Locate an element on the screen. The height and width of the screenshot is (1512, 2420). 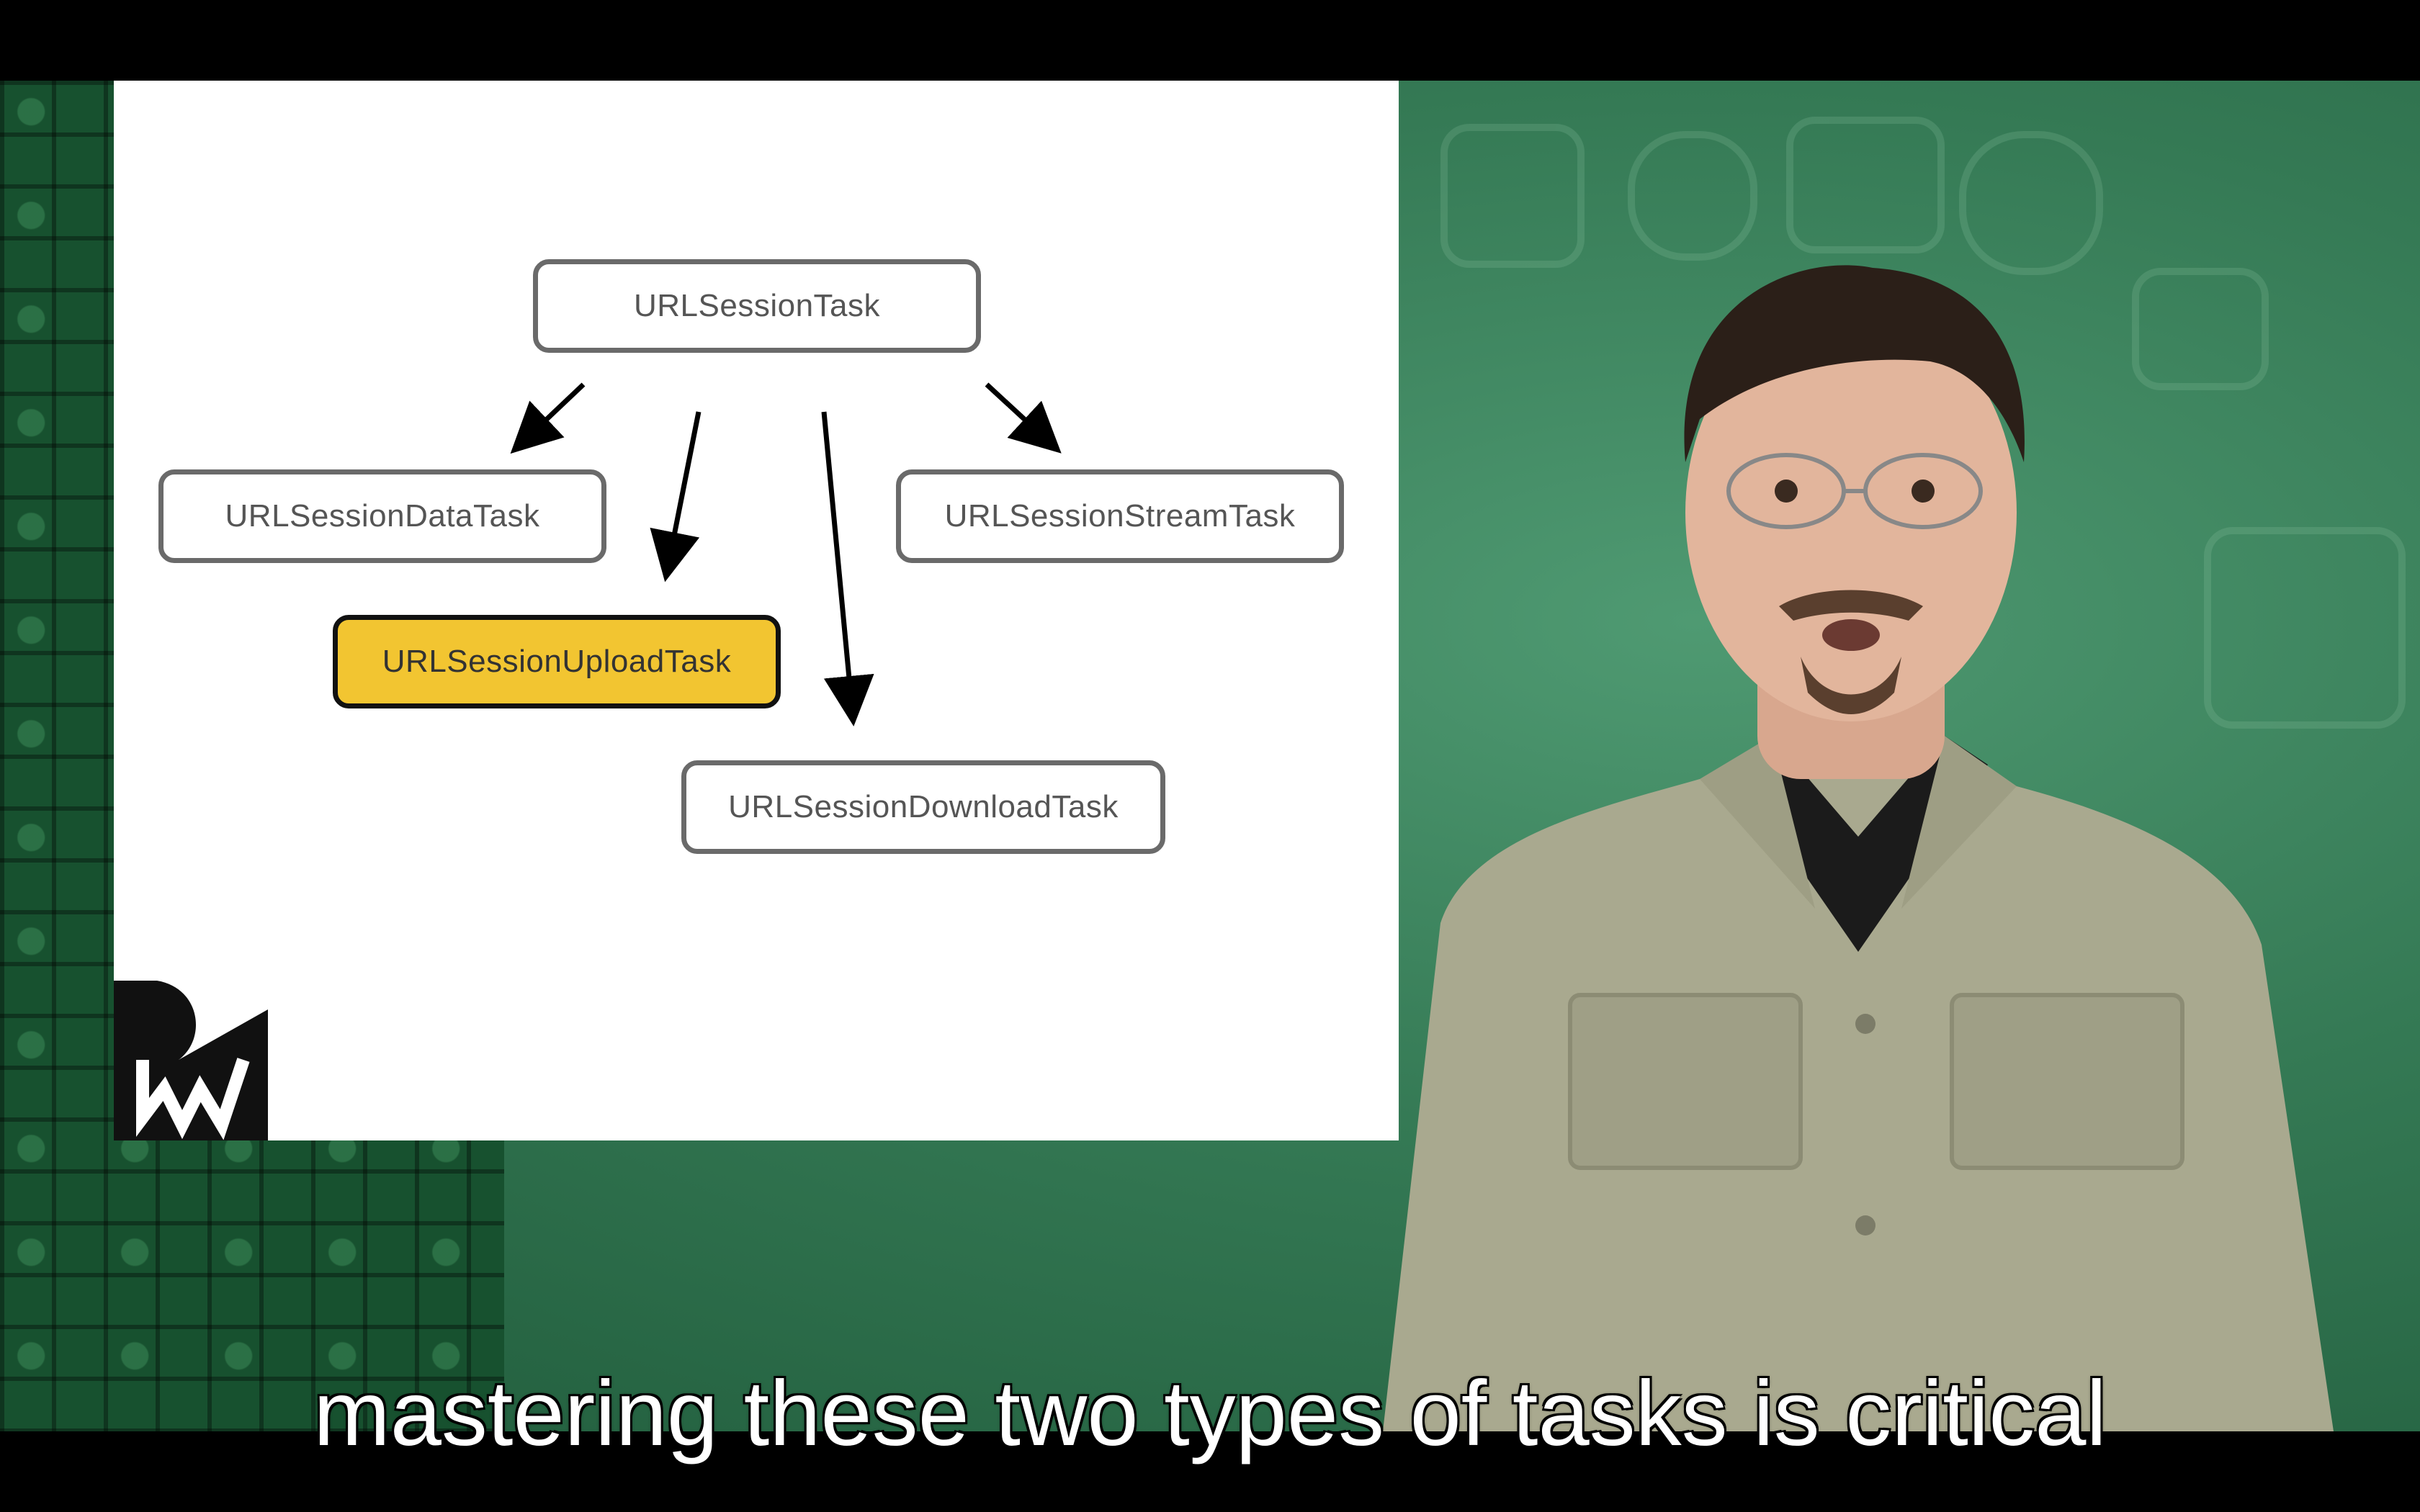
node-label: URLSessionStreamTask is located at coordinates (1120, 516).